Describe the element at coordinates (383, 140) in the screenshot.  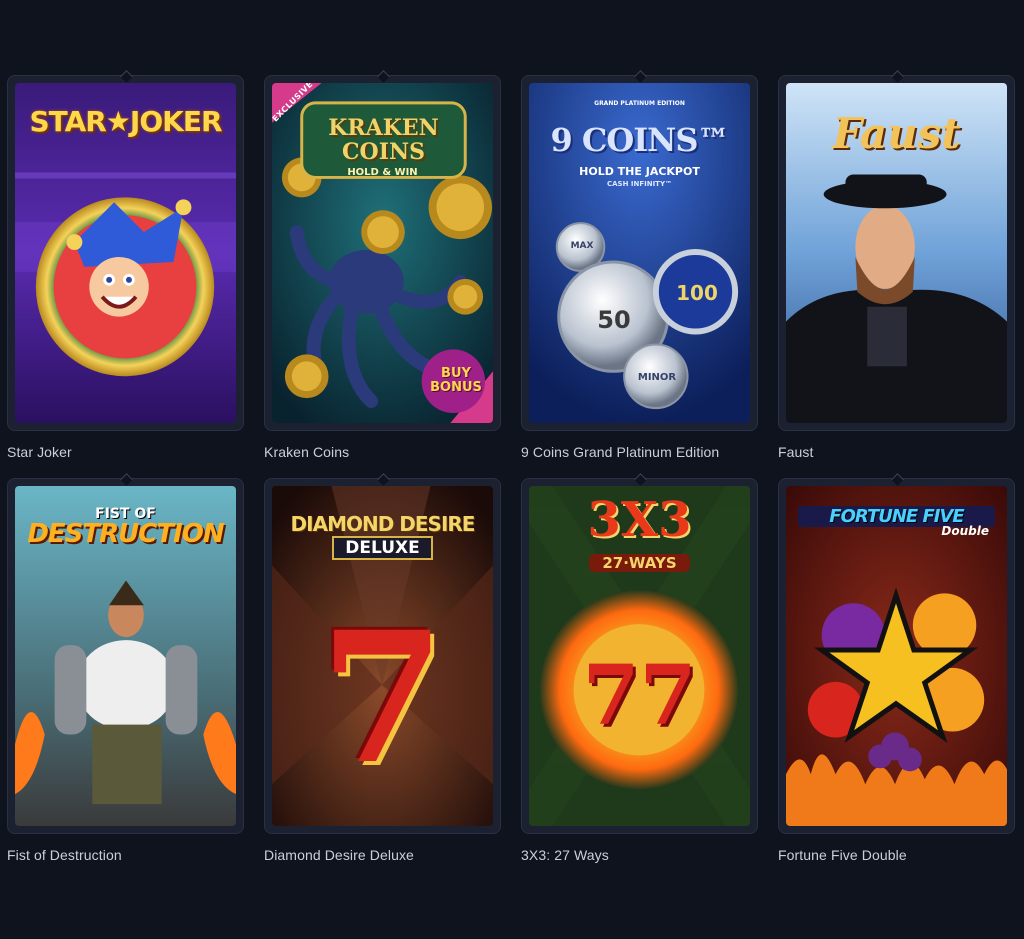
I see `game-logo: KRAKEN COINS` at that location.